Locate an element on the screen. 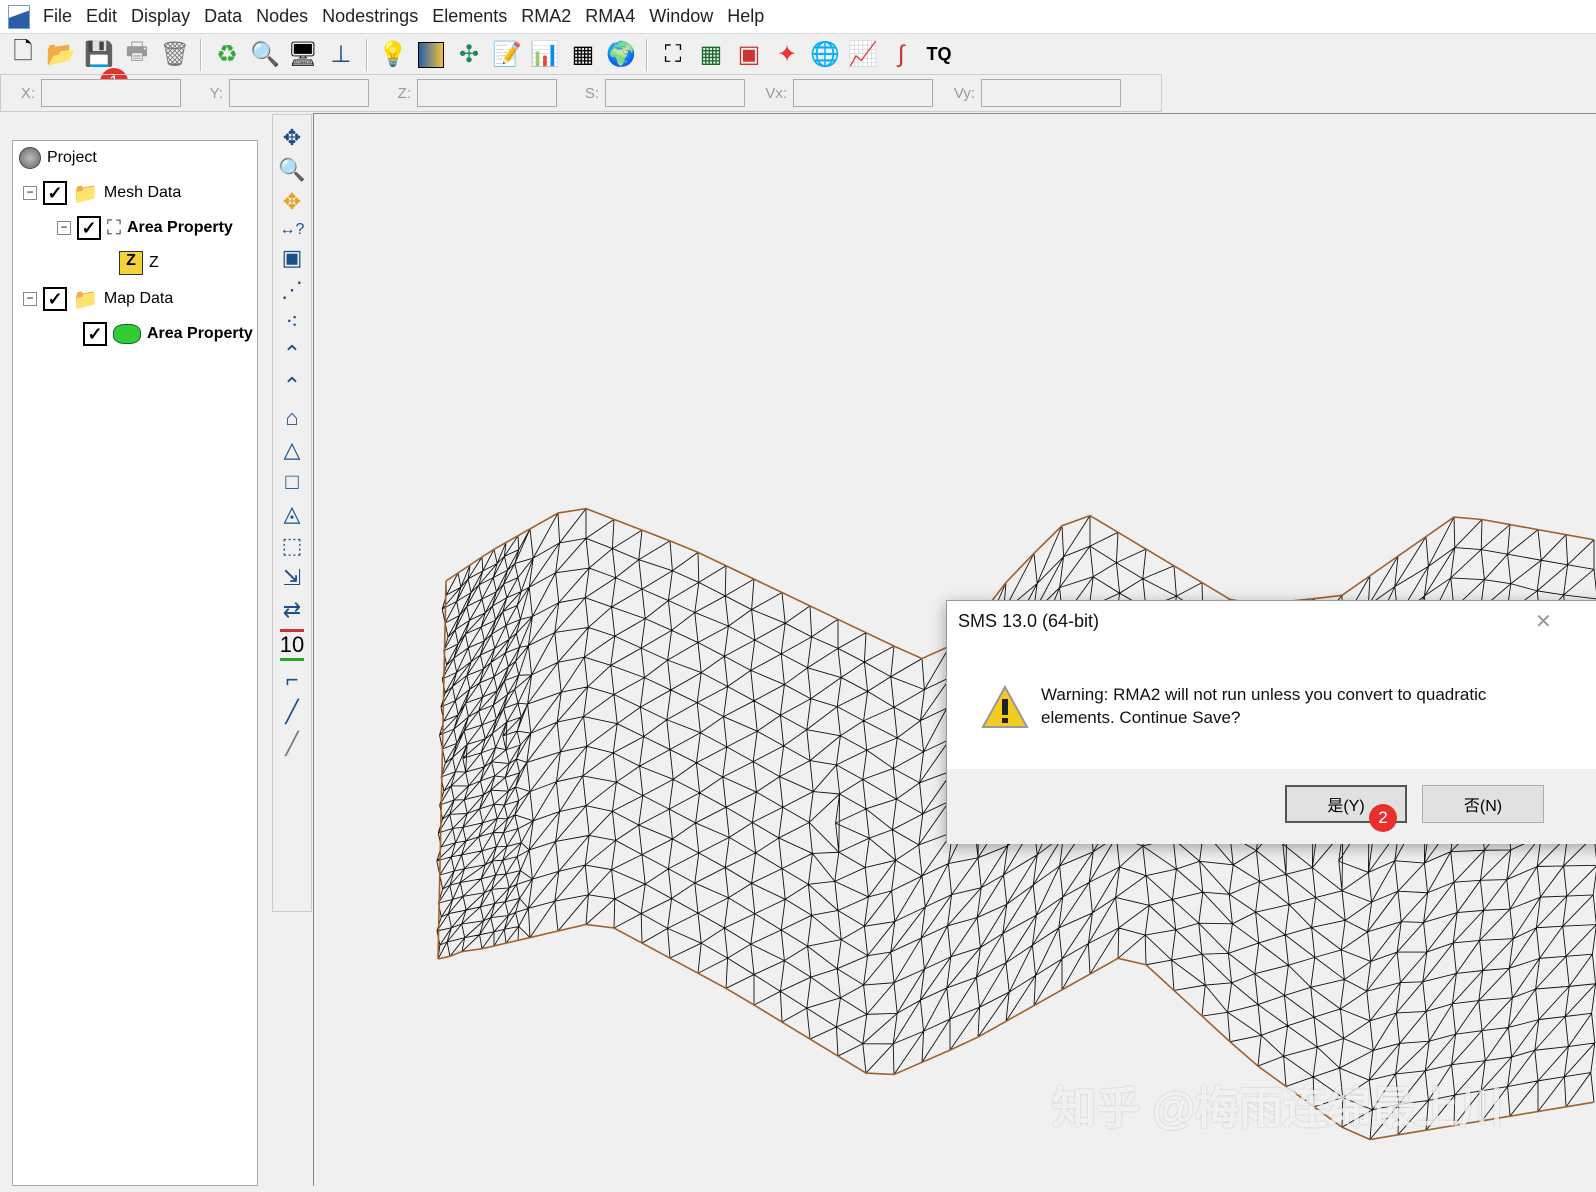 The width and height of the screenshot is (1596, 1192). menu-display: Display is located at coordinates (160, 16).